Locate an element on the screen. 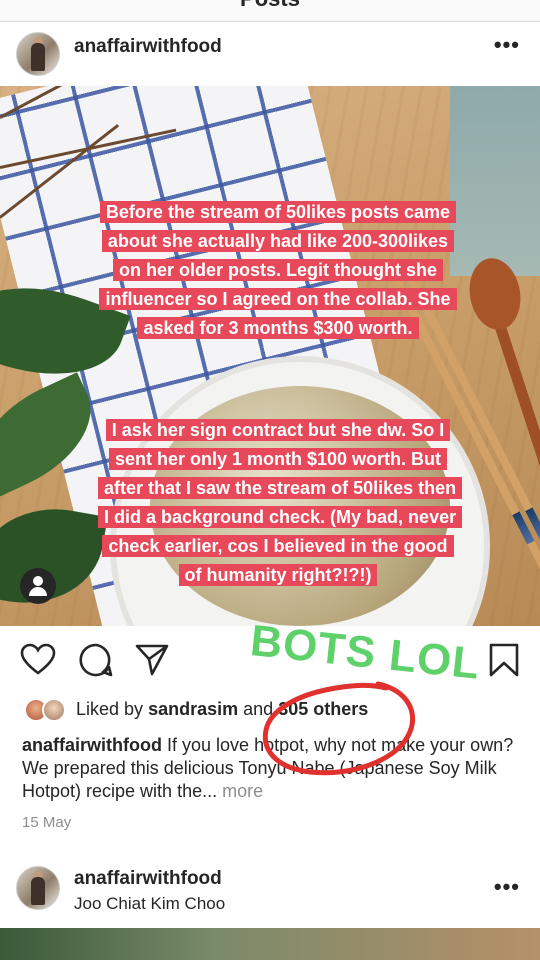 The width and height of the screenshot is (540, 960). likes-user: sandrasim is located at coordinates (193, 709).